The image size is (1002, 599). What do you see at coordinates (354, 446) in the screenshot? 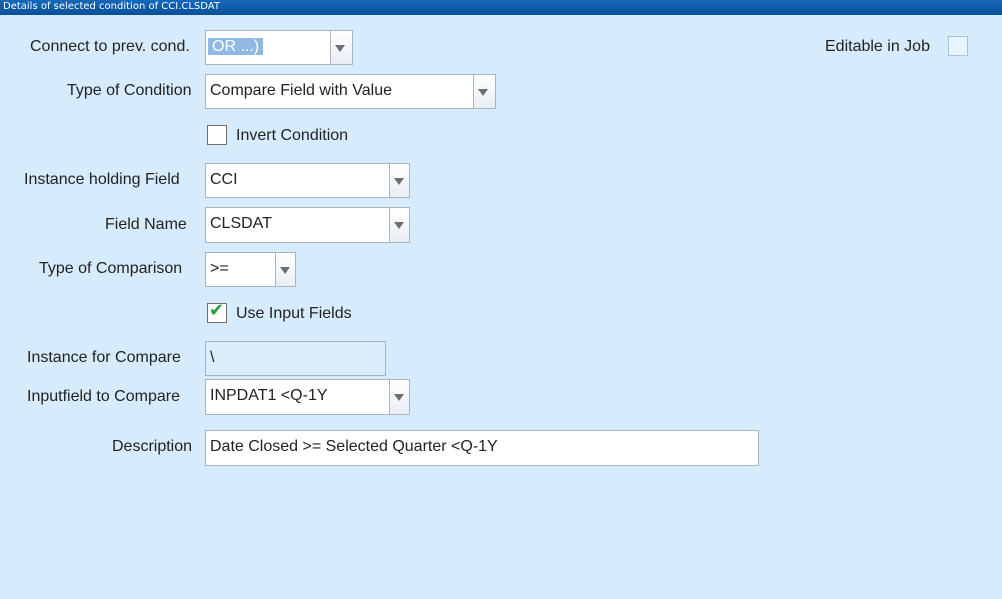
I see `description-value: Date Closed >= Selected Quarter <Q-1Y` at bounding box center [354, 446].